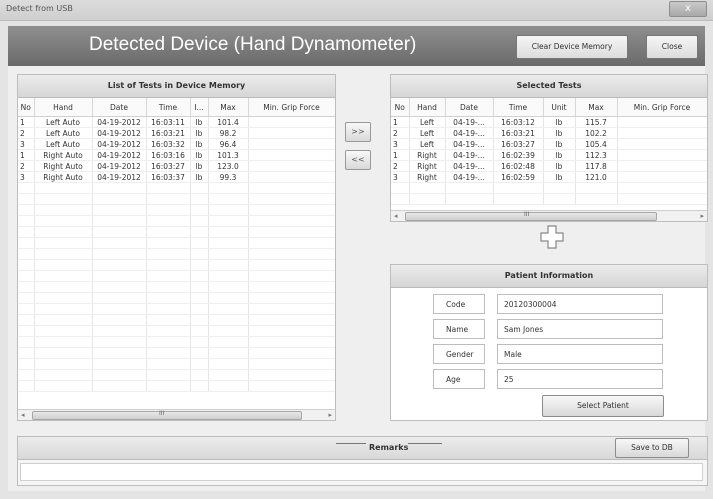  I want to click on table-cell: 105.4, so click(596, 144).